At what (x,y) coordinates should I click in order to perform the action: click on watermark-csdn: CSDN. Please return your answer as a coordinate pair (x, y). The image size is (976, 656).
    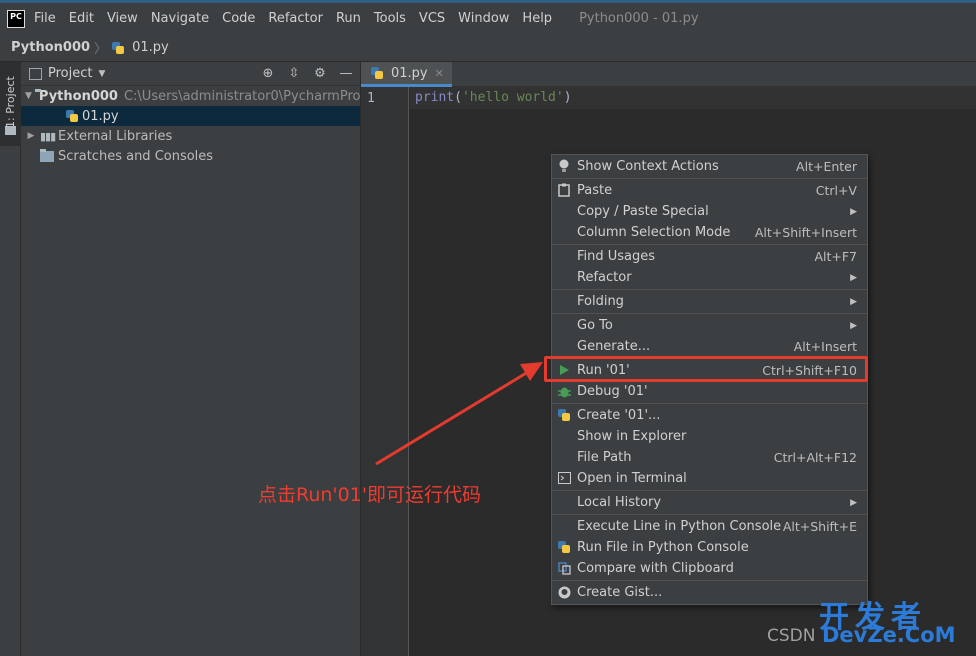
    Looking at the image, I should click on (791, 636).